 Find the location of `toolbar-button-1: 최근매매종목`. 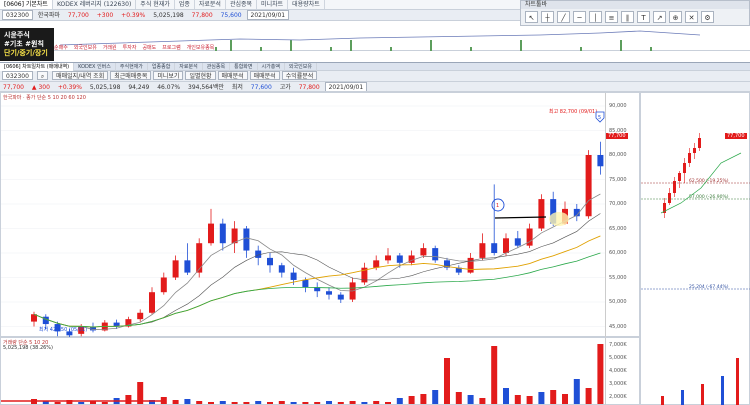

toolbar-button-1: 최근매매종목 is located at coordinates (131, 75).